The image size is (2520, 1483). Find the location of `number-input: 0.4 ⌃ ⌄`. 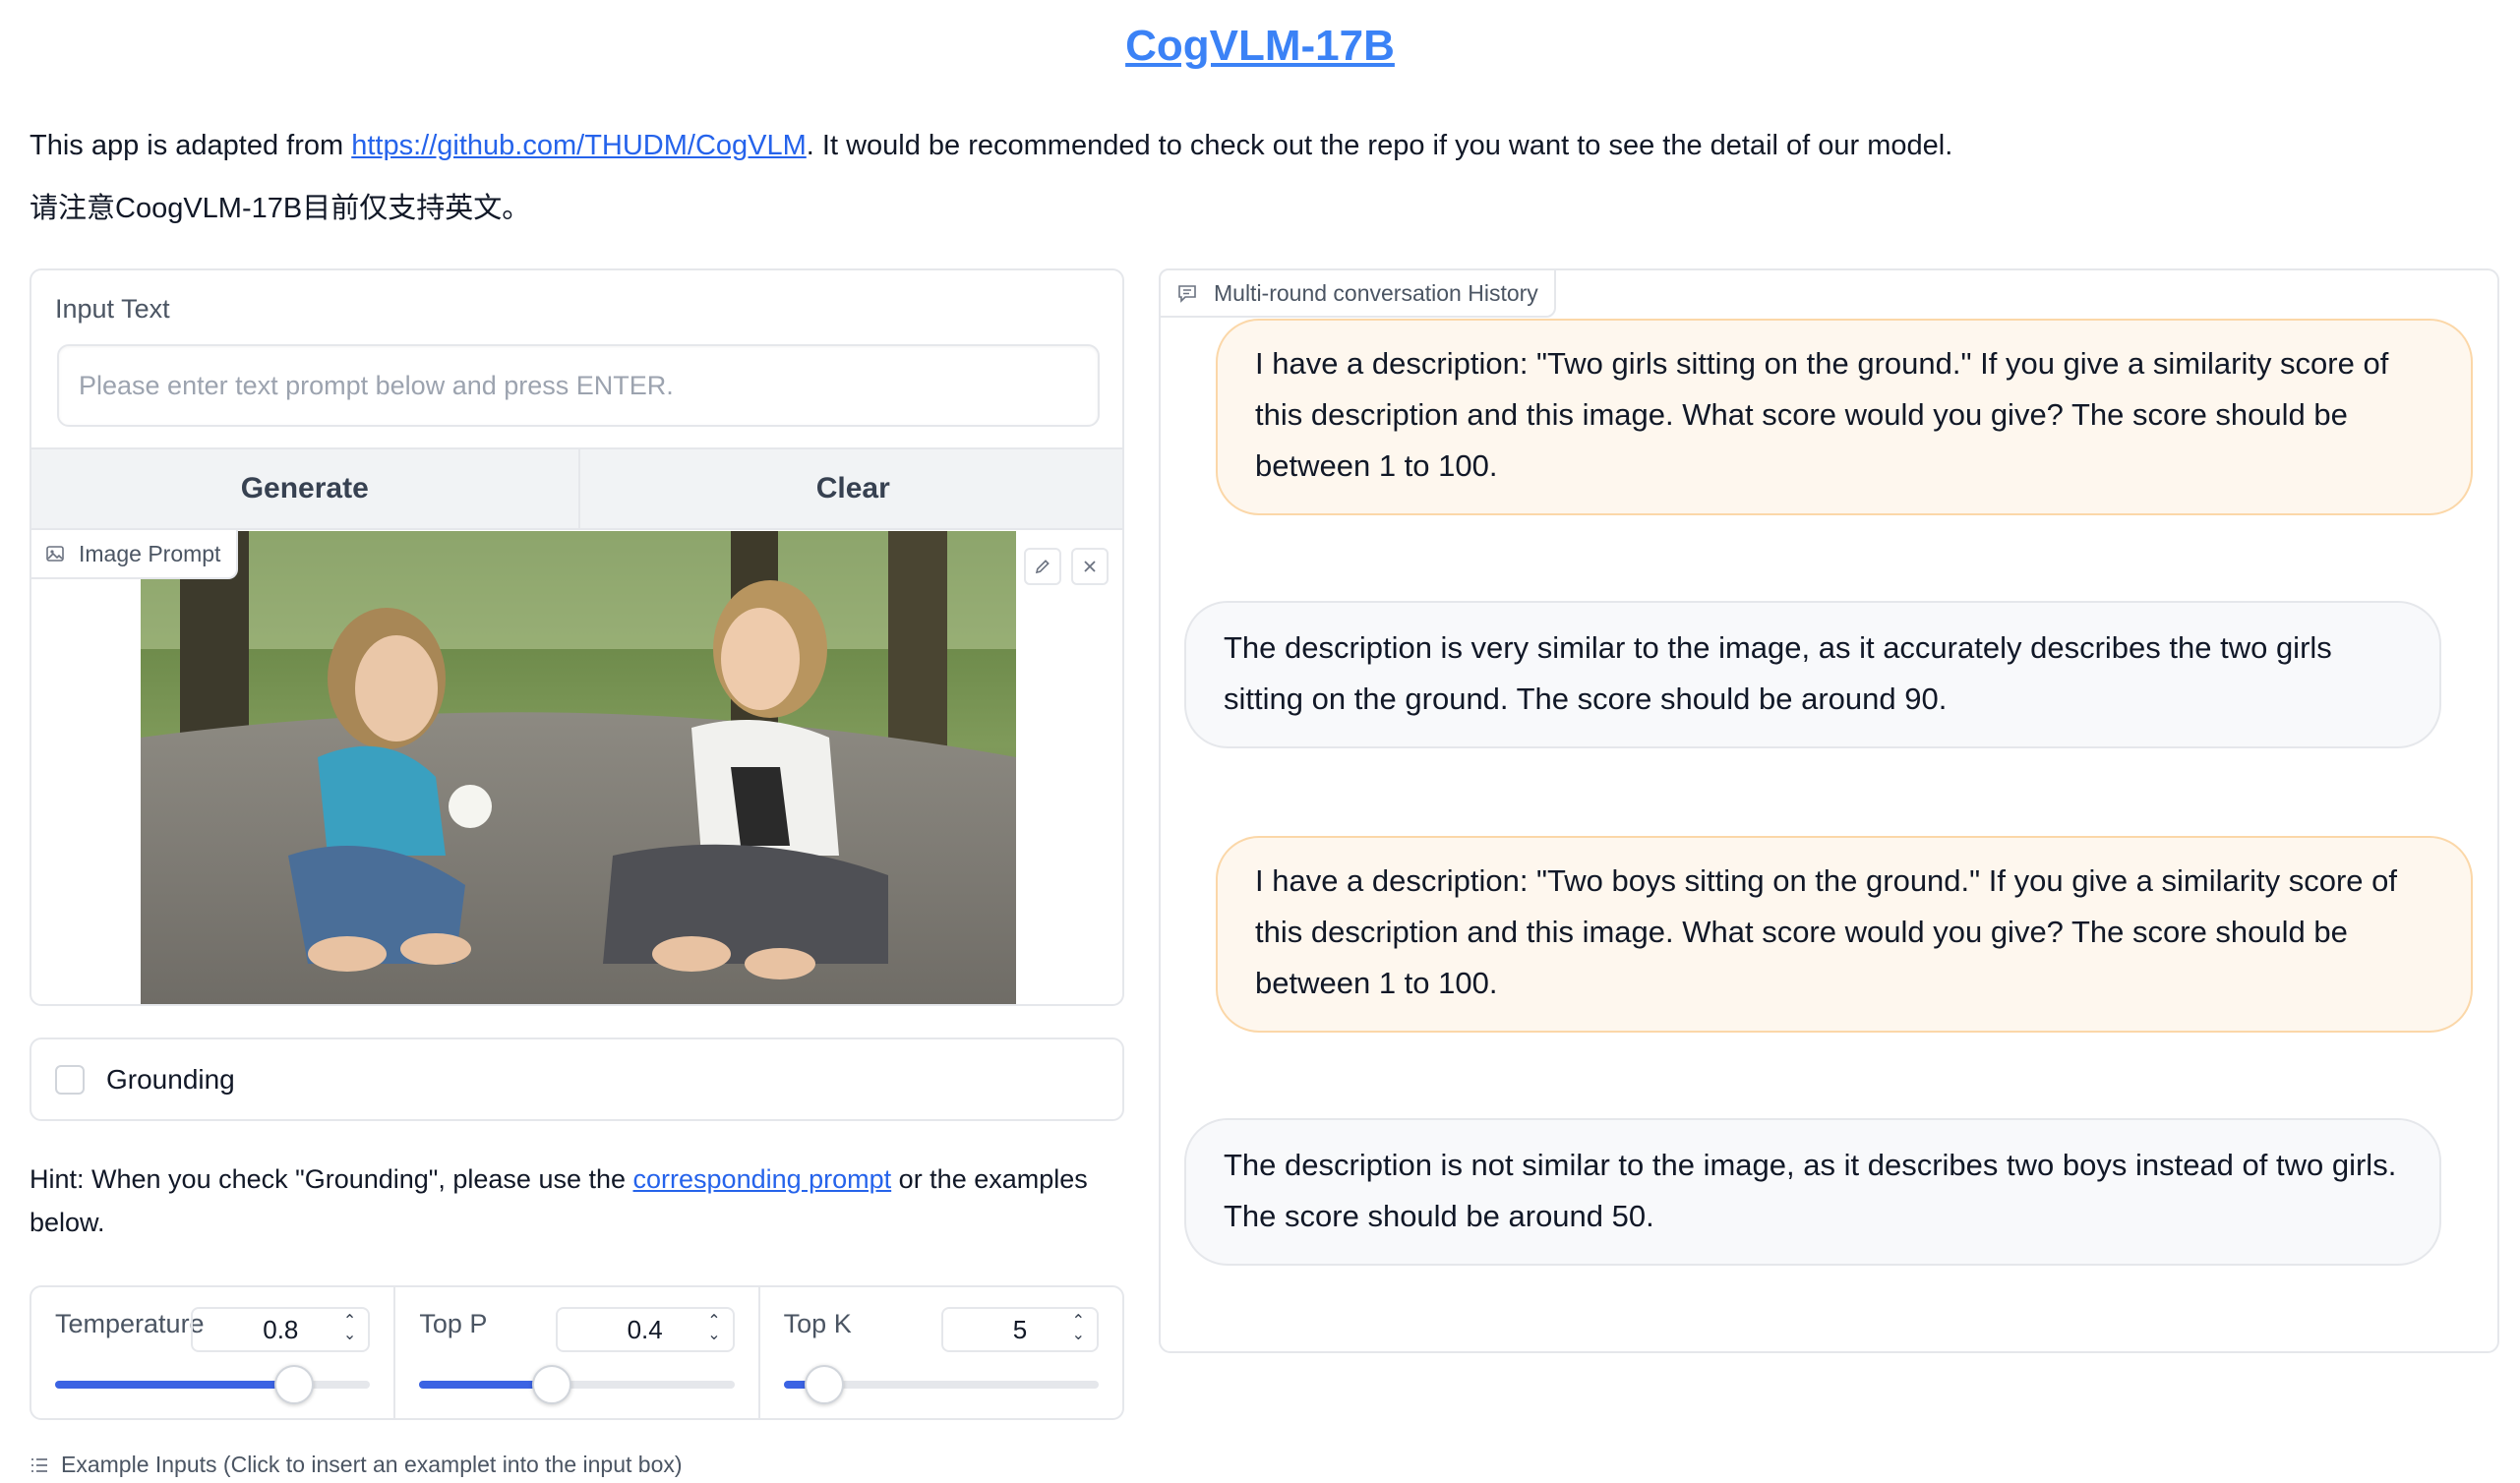

number-input: 0.4 ⌃ ⌄ is located at coordinates (645, 1329).